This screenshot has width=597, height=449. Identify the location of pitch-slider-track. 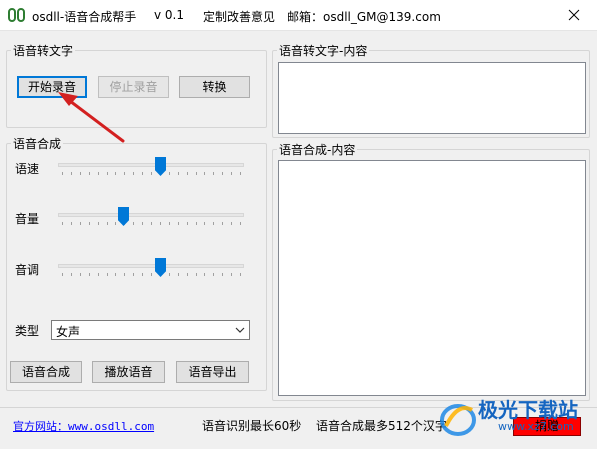
(151, 266).